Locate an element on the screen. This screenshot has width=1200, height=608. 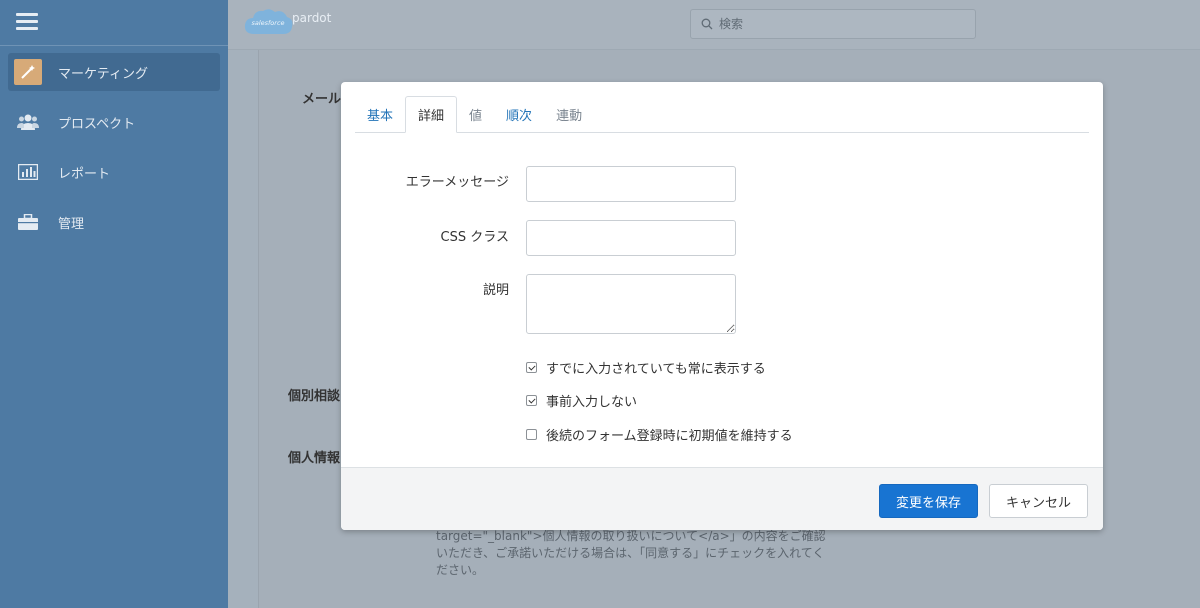
hamburger-menu-icon is located at coordinates (27, 22).